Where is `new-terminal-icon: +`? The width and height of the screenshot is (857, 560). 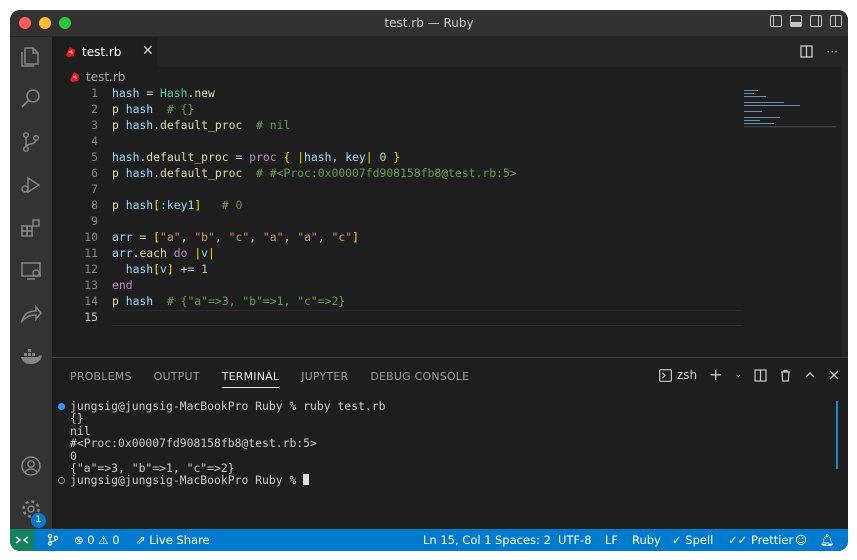
new-terminal-icon: + is located at coordinates (715, 375).